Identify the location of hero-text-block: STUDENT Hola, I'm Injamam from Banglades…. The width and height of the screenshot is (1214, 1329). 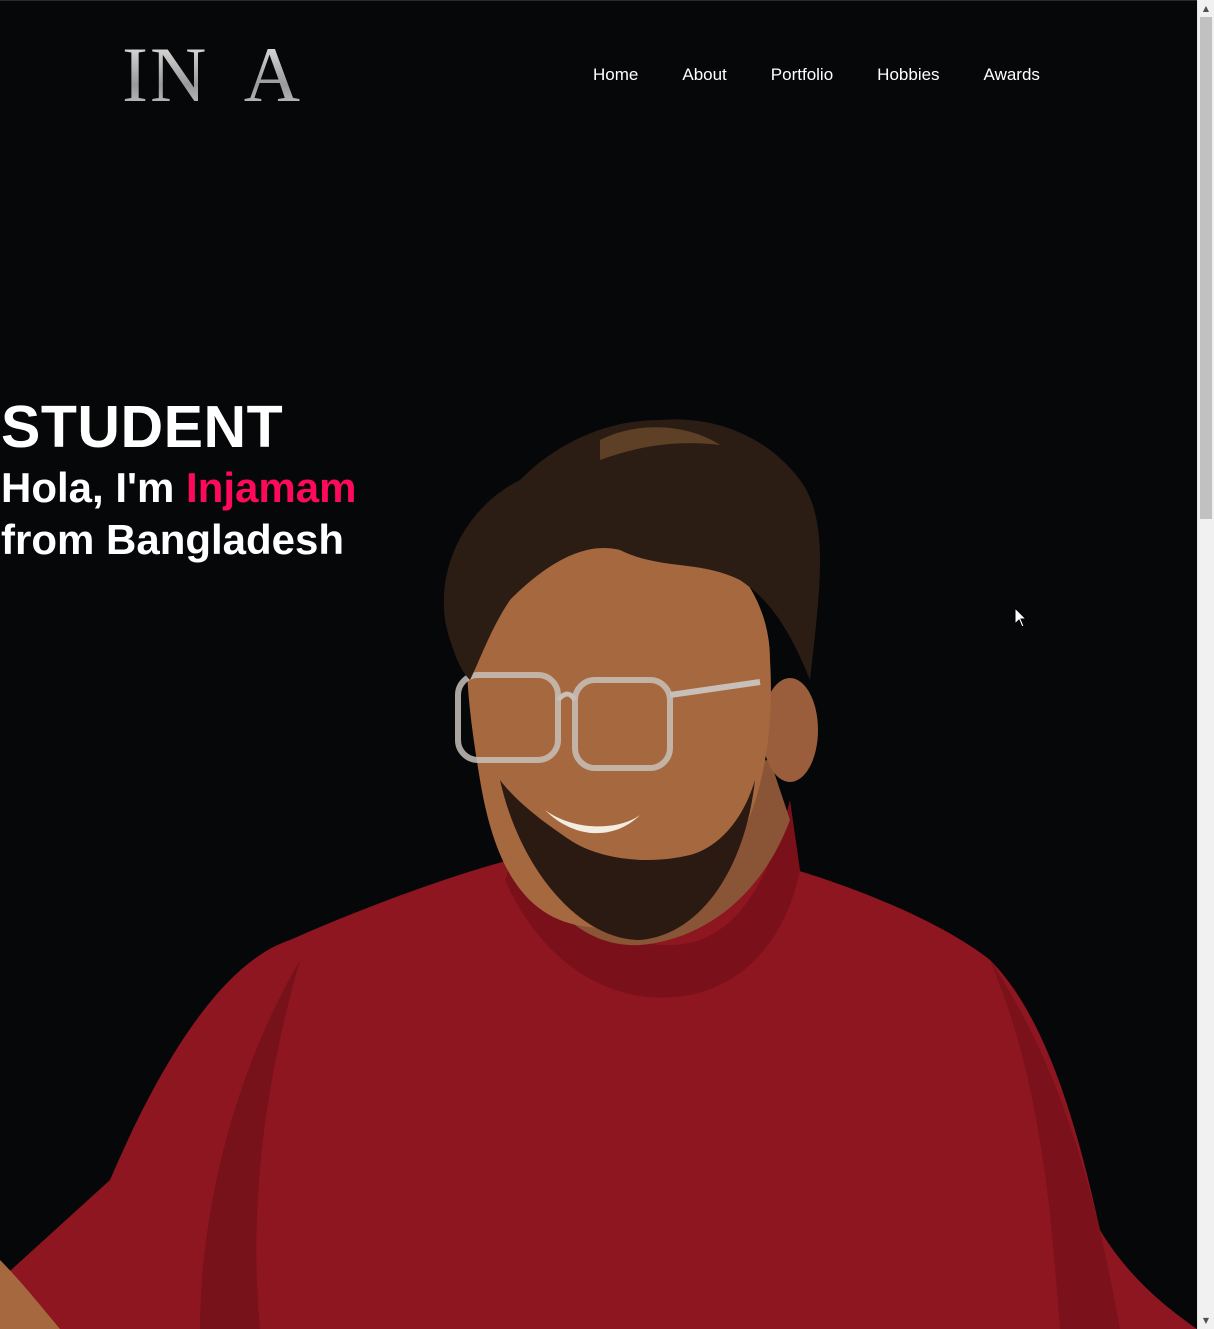
(178, 479).